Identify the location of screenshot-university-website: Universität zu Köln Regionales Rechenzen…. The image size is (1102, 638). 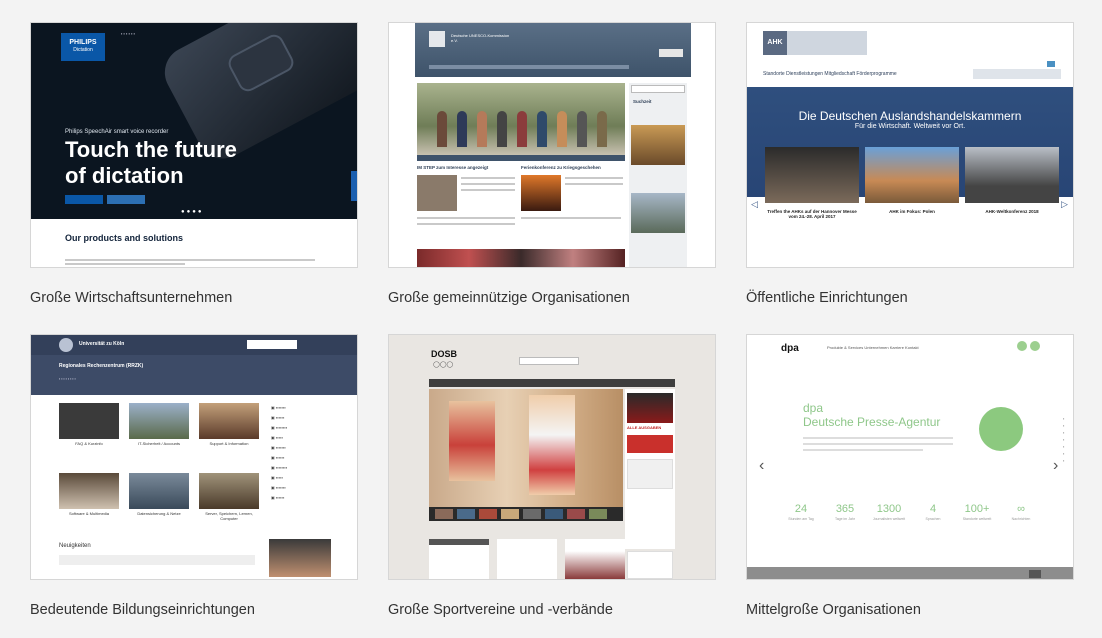
(194, 457).